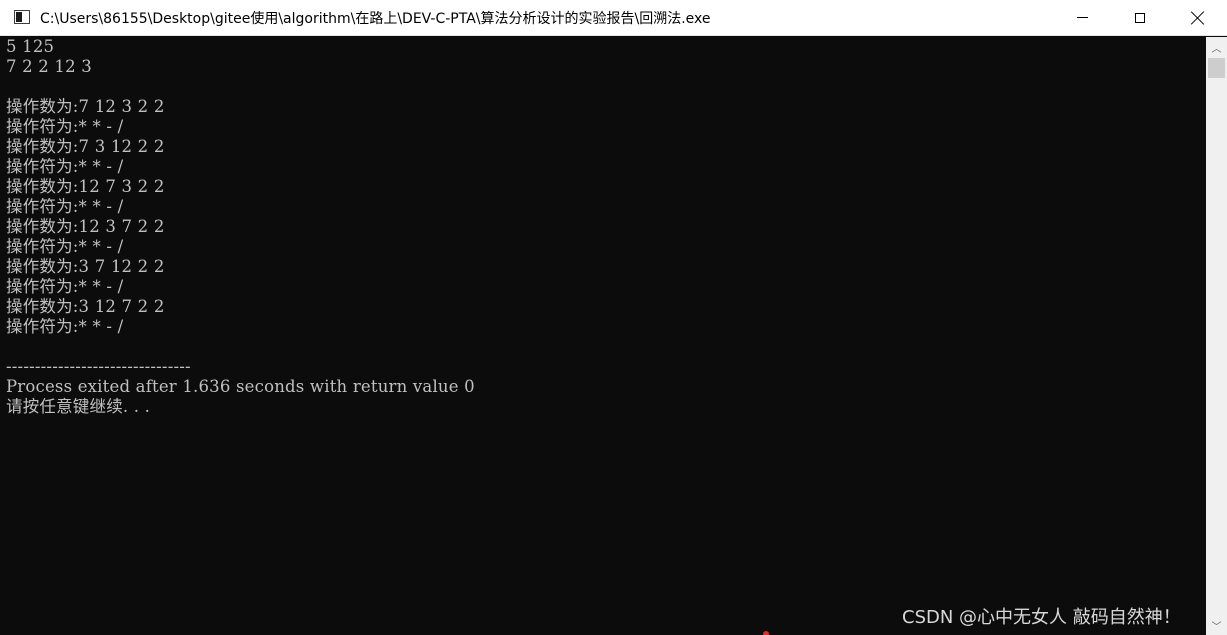  I want to click on close-button, so click(1198, 17).